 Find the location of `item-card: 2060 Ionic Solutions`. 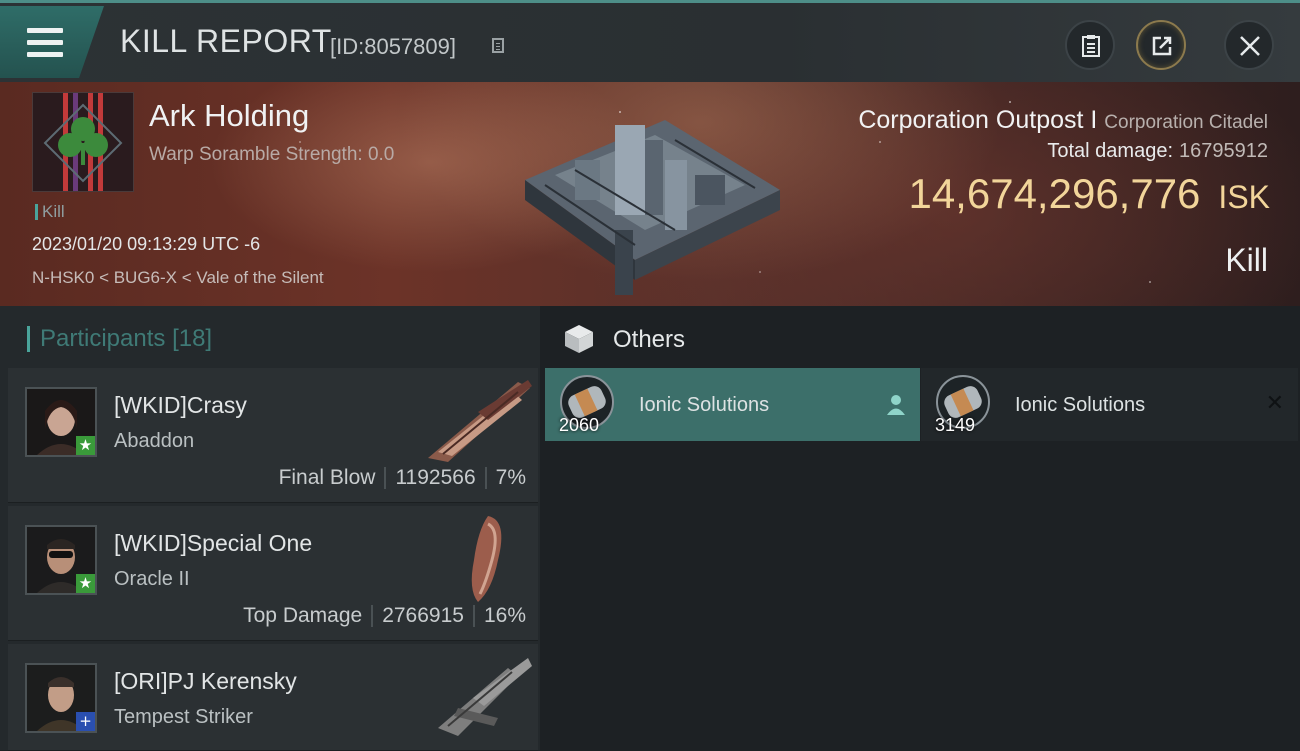

item-card: 2060 Ionic Solutions is located at coordinates (732, 404).